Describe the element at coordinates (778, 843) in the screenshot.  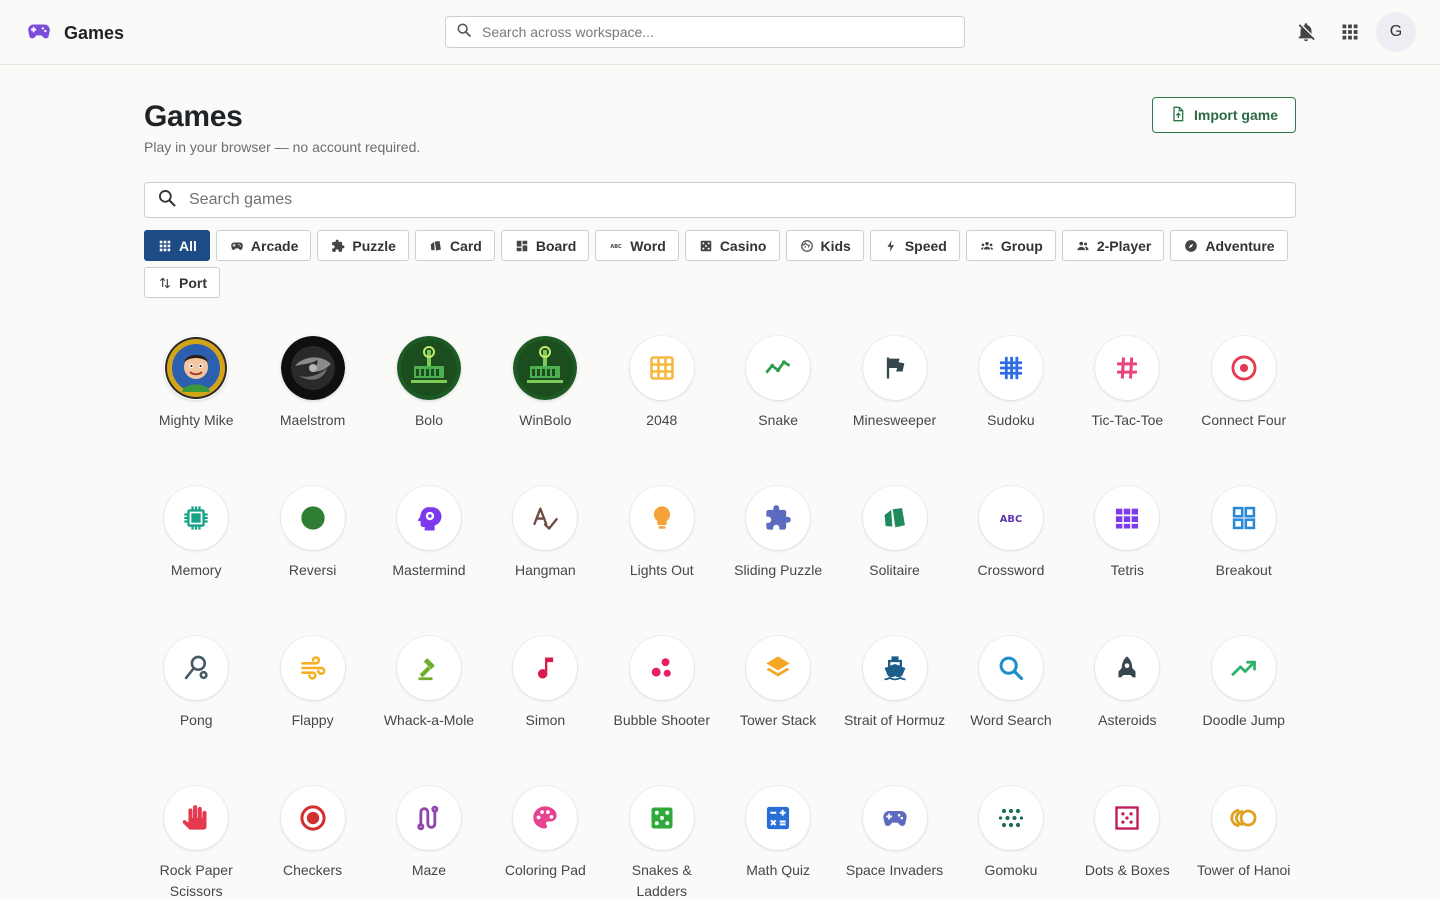
I see `game-tile-math-quiz: Math Quiz` at that location.